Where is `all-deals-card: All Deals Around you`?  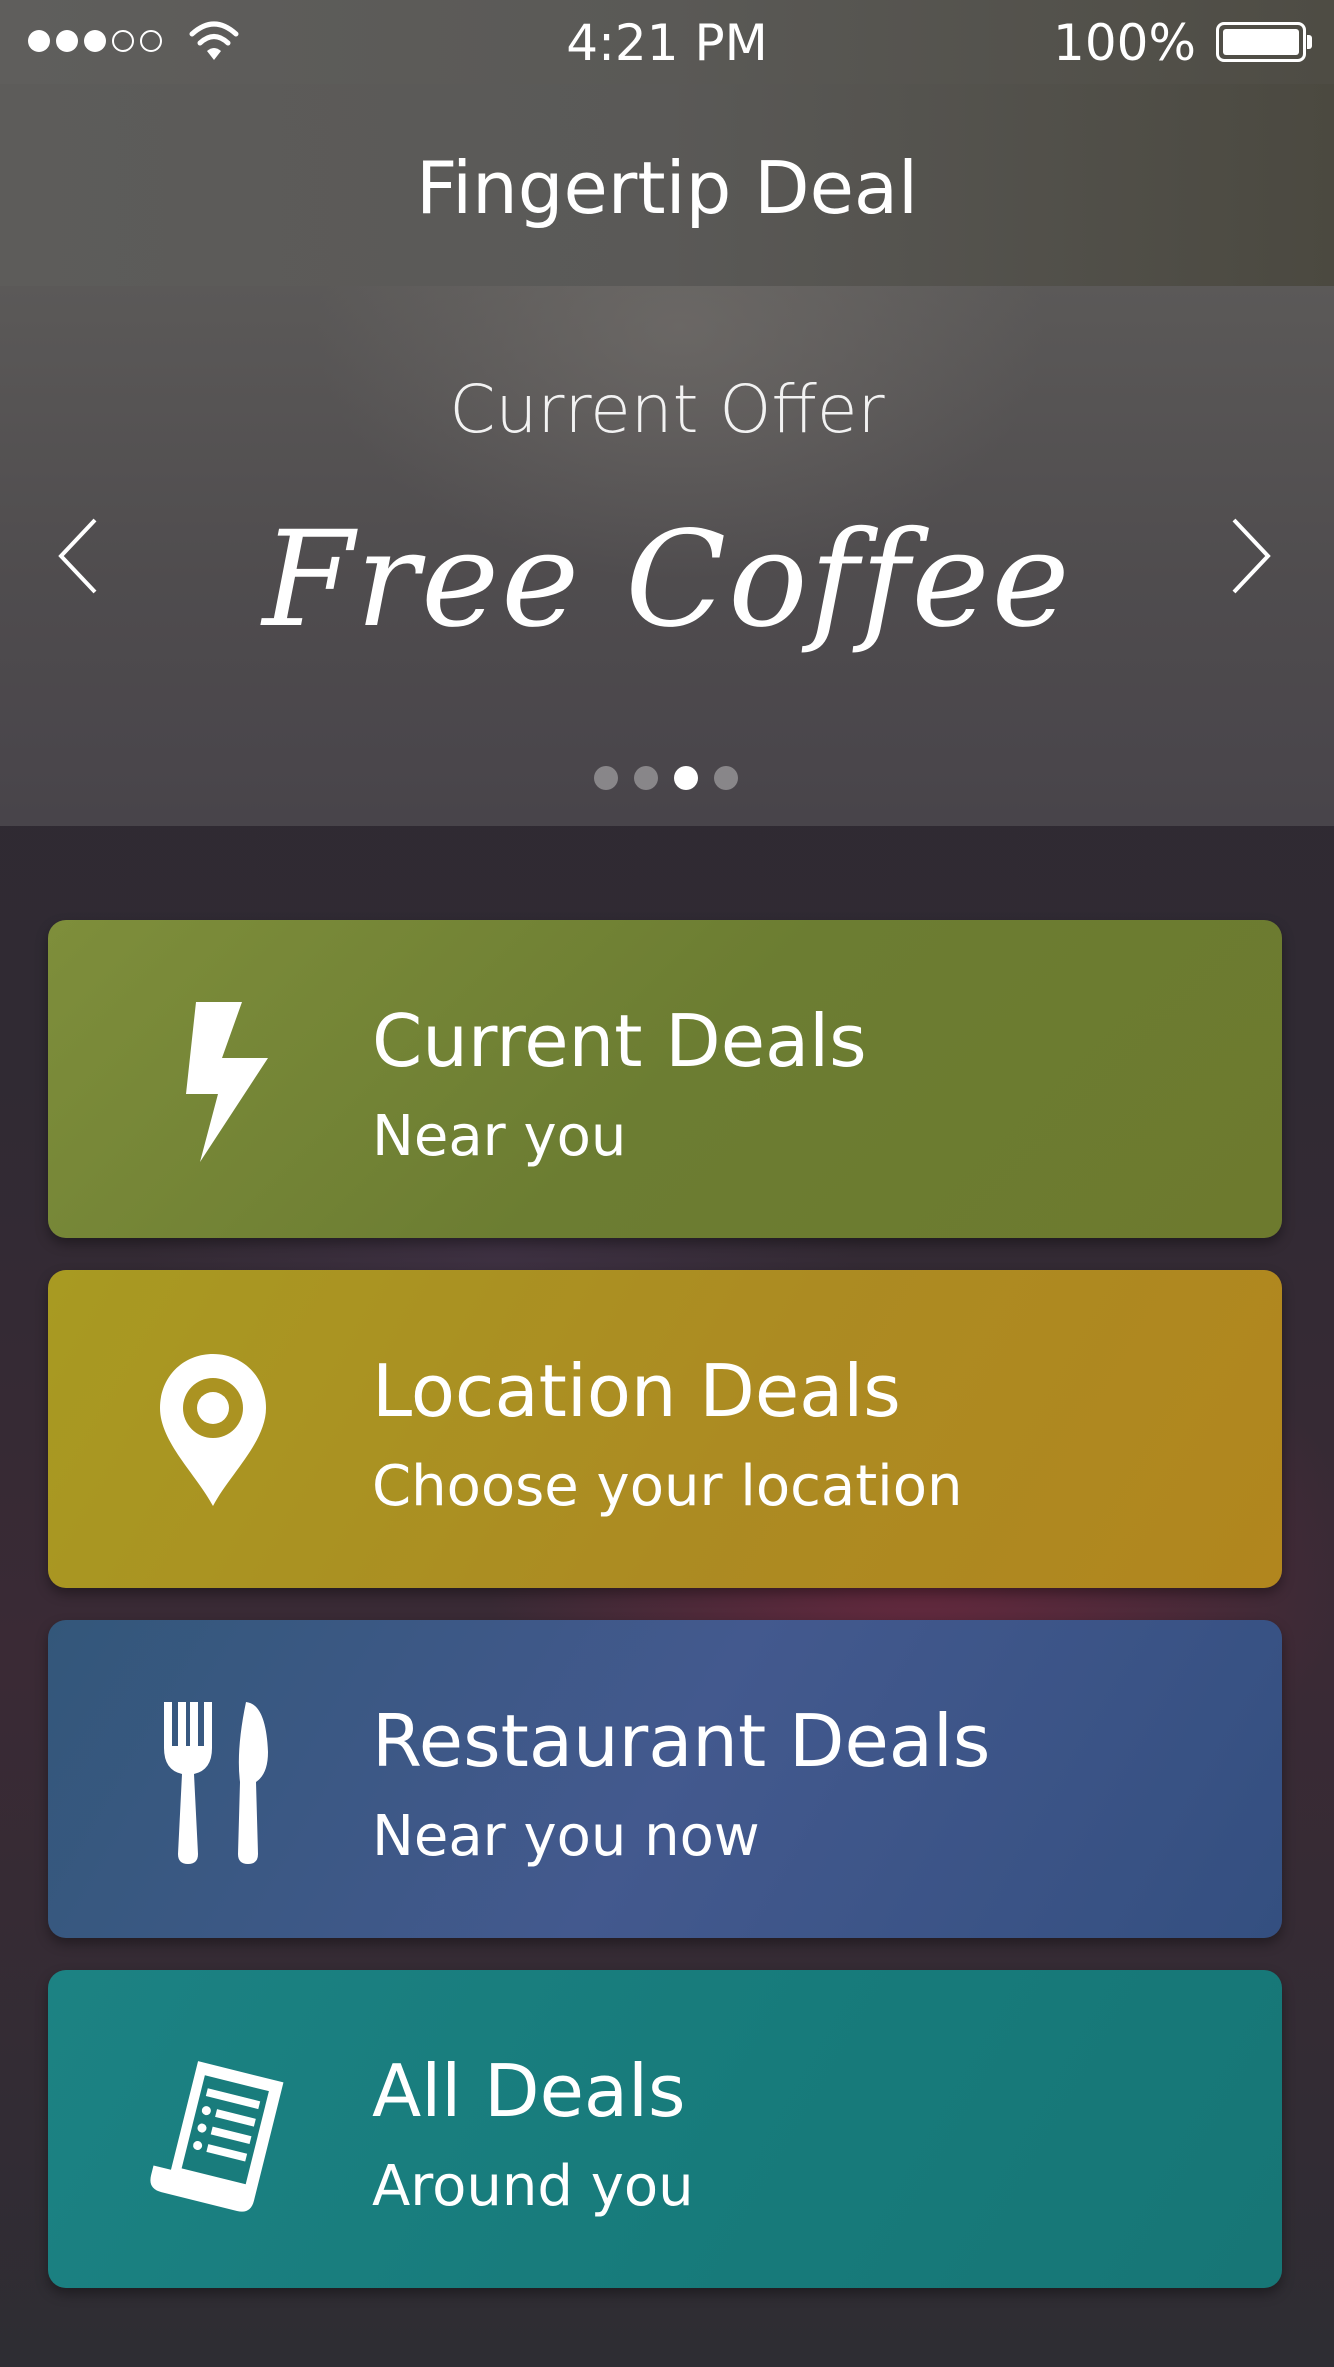
all-deals-card: All Deals Around you is located at coordinates (665, 2129).